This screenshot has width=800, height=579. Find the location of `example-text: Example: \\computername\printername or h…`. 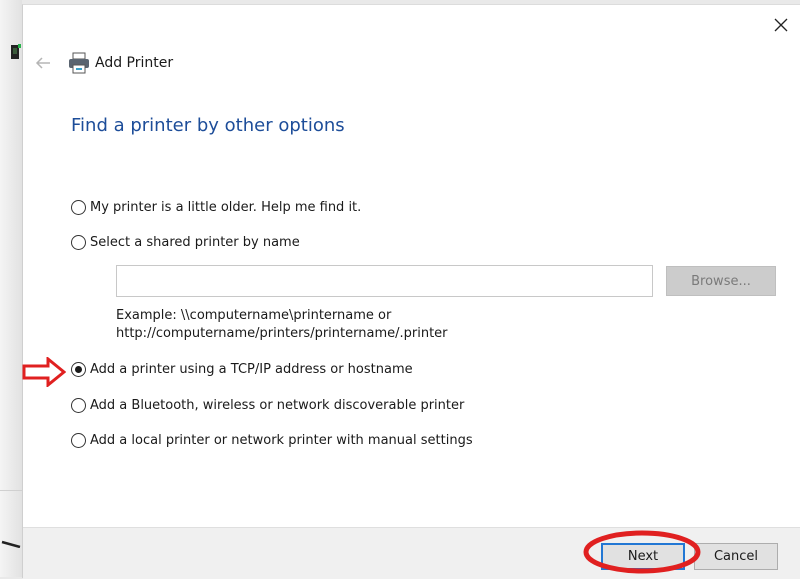

example-text: Example: \\computername\printername or h… is located at coordinates (282, 325).